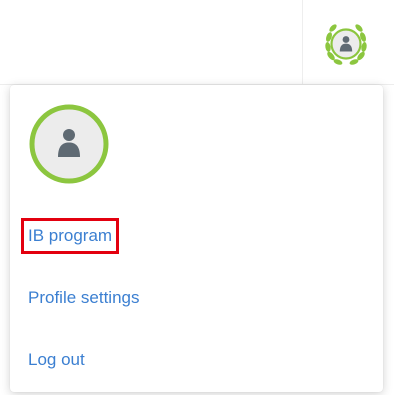 The width and height of the screenshot is (394, 395). What do you see at coordinates (70, 236) in the screenshot?
I see `menu-item-ib-program: IB program` at bounding box center [70, 236].